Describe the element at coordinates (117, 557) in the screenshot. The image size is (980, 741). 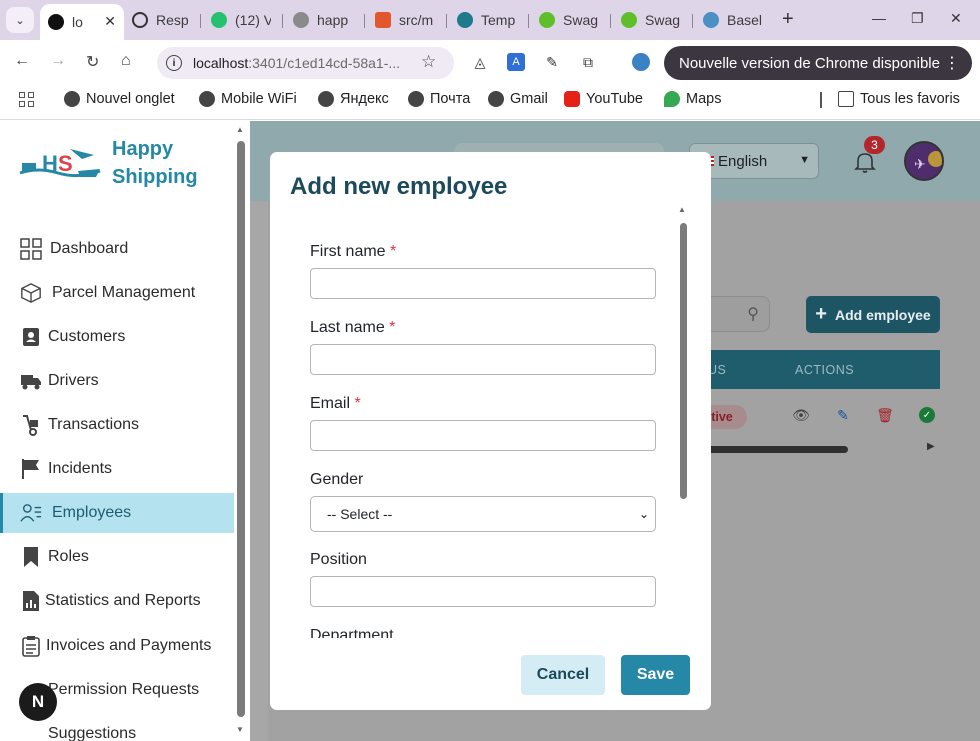
I see `sidebar-item-roles: Roles` at that location.